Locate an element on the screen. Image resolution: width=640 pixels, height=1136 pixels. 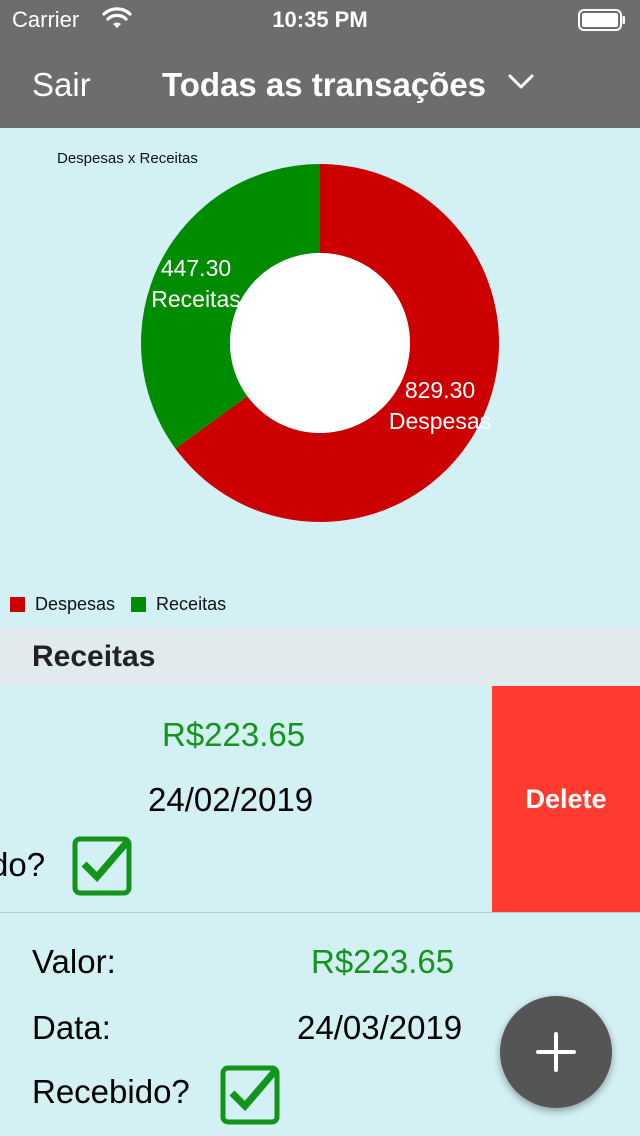
navigation-bar: Sair Todas as transações is located at coordinates (320, 84).